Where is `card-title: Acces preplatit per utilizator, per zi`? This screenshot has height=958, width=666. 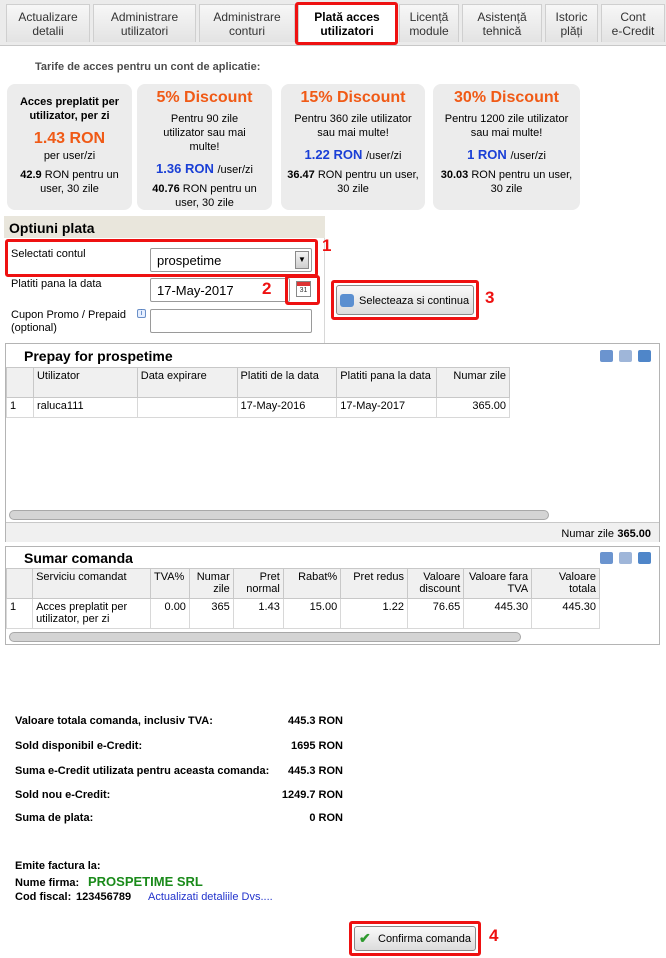 card-title: Acces preplatit per utilizator, per zi is located at coordinates (69, 109).